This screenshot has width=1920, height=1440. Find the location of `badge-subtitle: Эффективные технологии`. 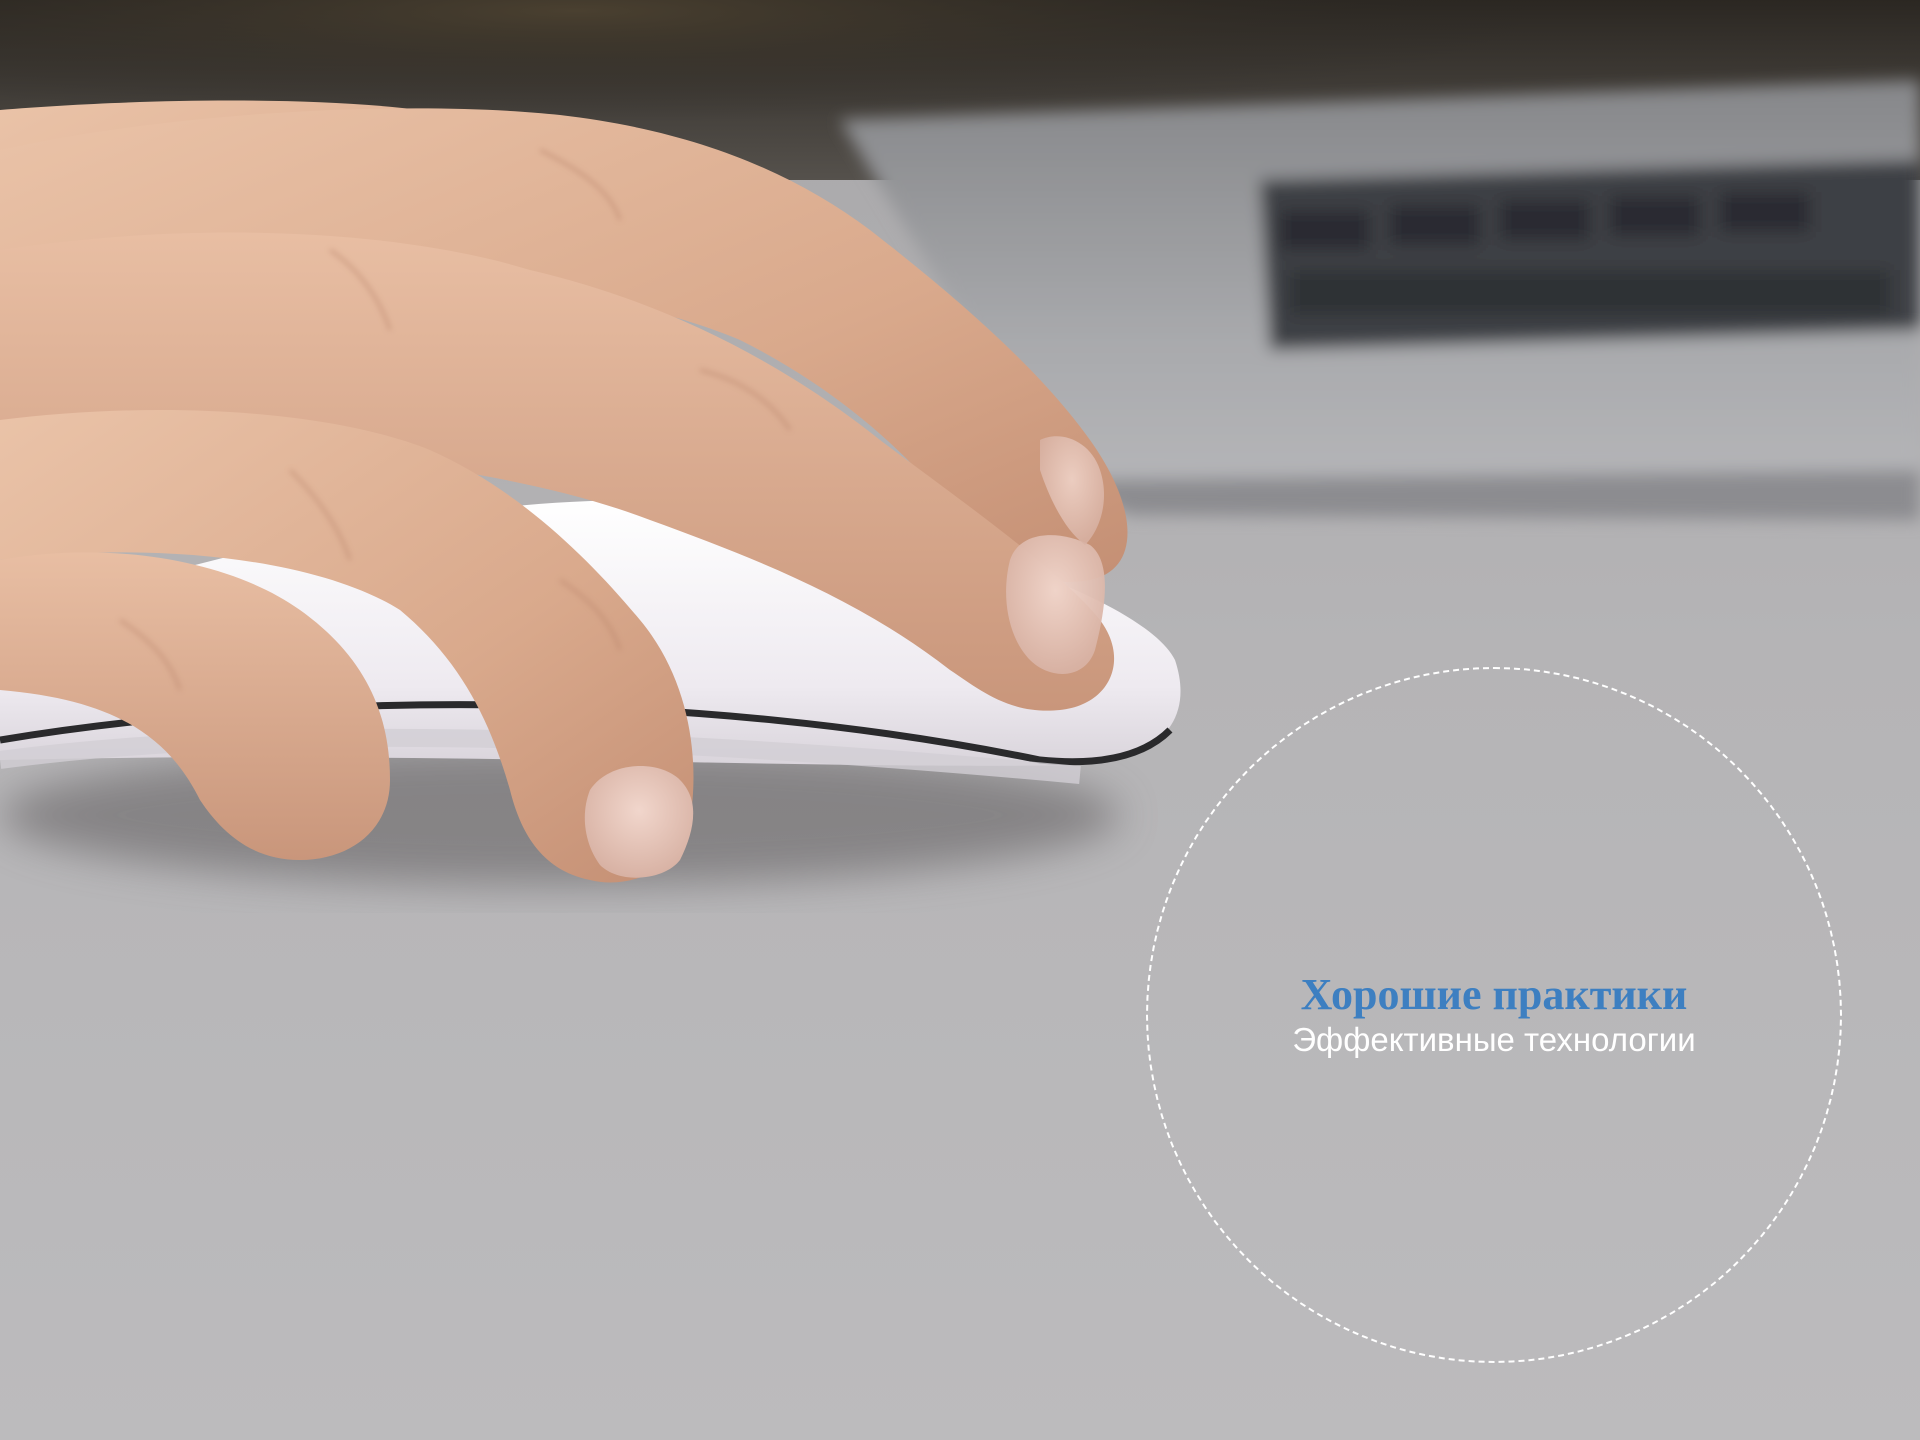

badge-subtitle: Эффективные технологии is located at coordinates (1494, 1039).